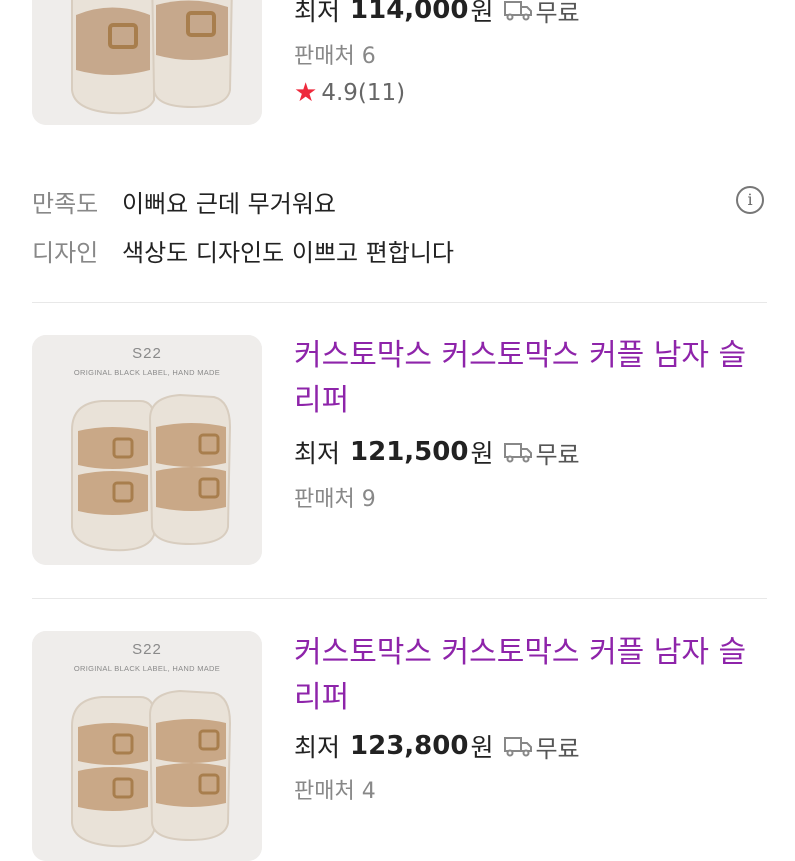 This screenshot has height=861, width=795. I want to click on seller-count: 판매처 4, so click(335, 789).